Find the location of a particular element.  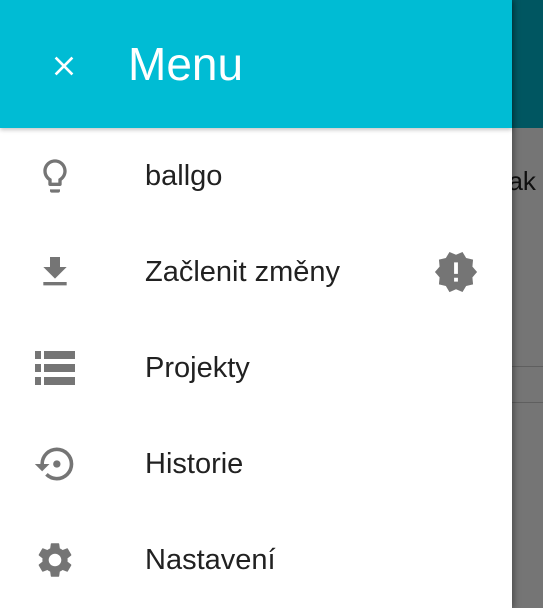

menu-item-label: Začlenit změny is located at coordinates (243, 272).